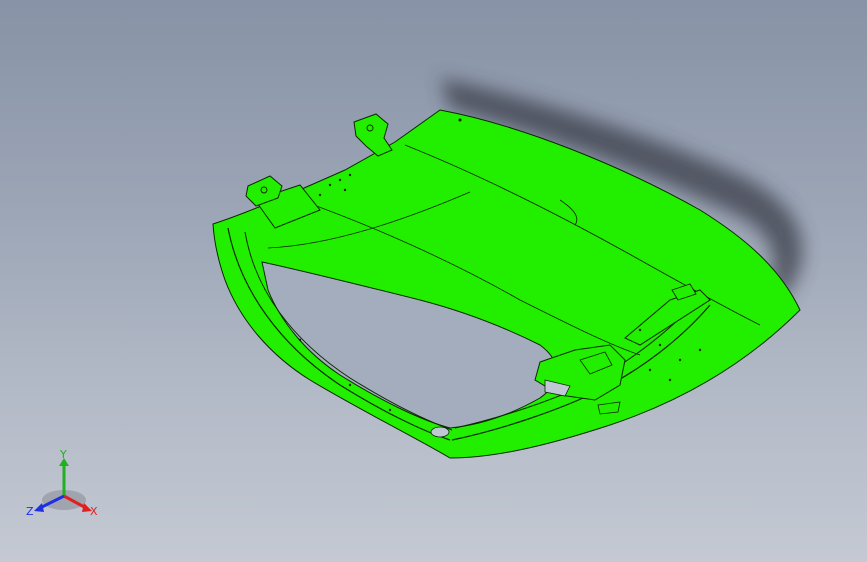 The image size is (867, 562). What do you see at coordinates (440, 432) in the screenshot?
I see `frame-hole` at bounding box center [440, 432].